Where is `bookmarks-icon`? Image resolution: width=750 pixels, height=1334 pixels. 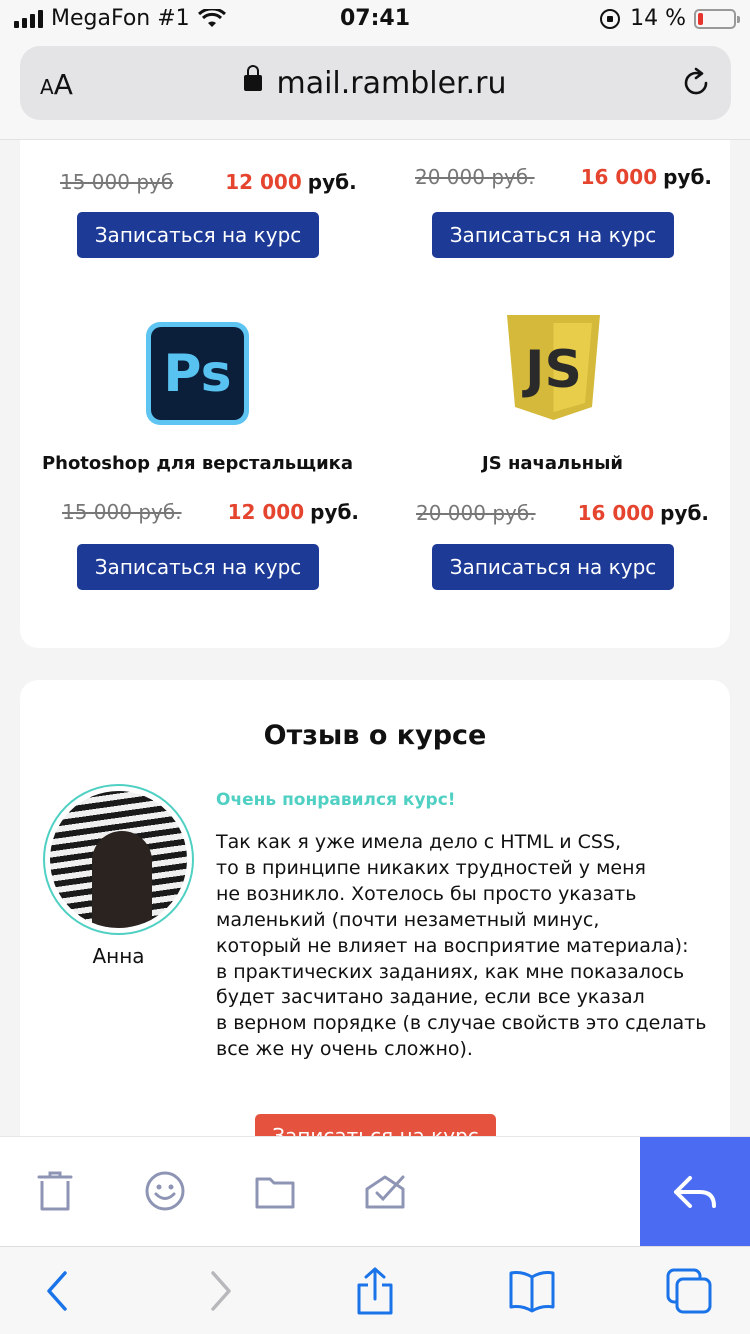 bookmarks-icon is located at coordinates (532, 1291).